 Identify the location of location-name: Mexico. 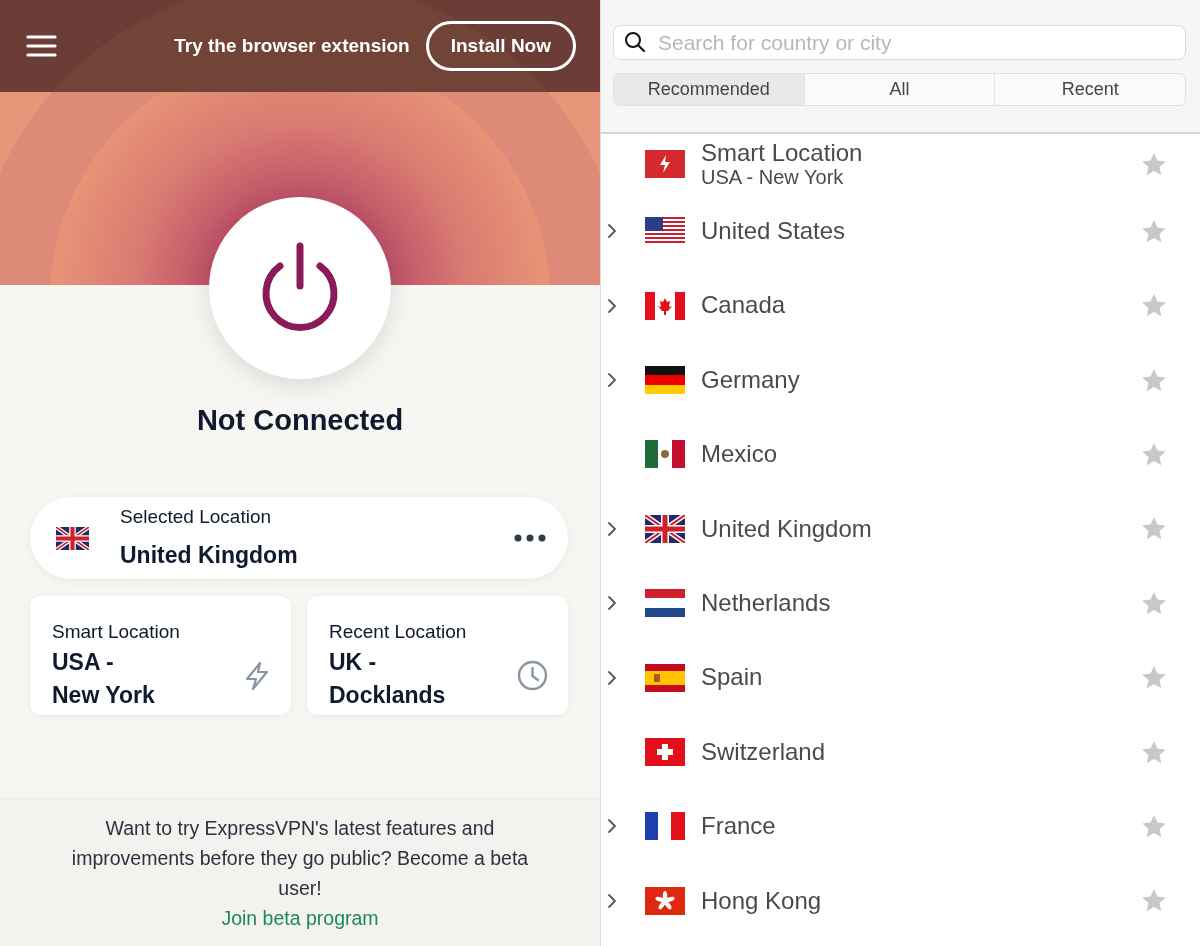
(739, 454).